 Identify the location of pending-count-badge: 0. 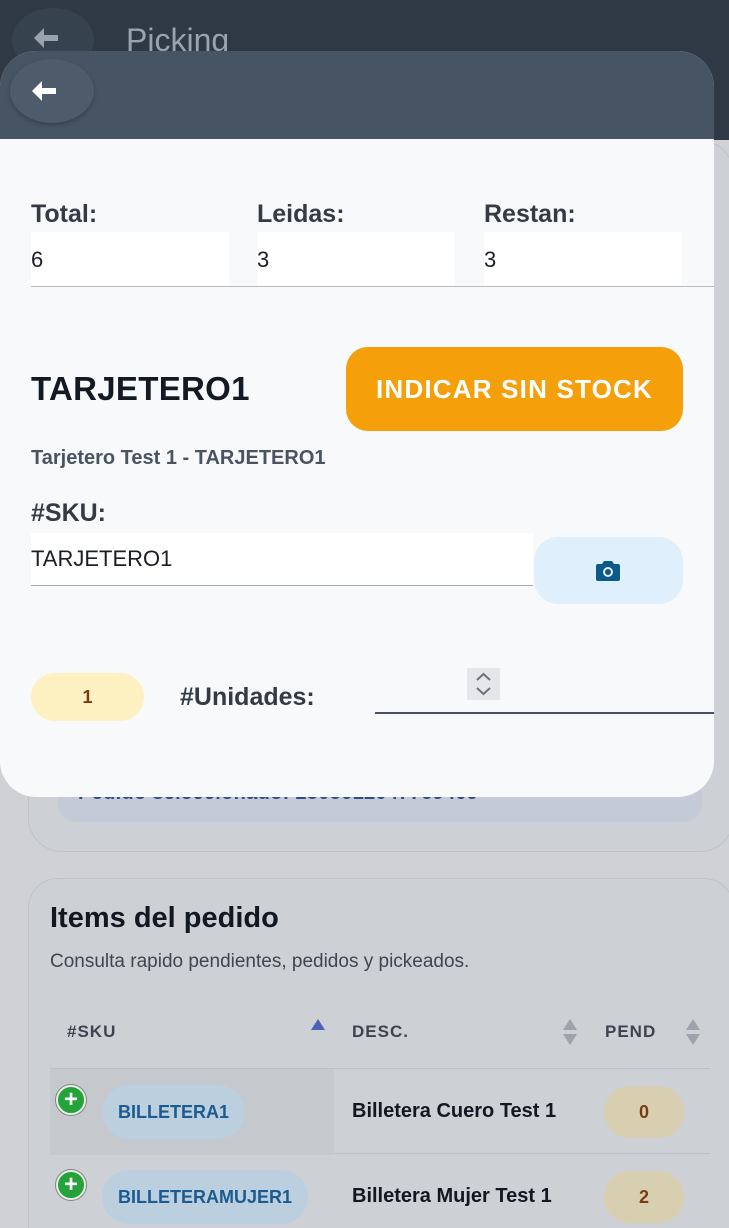
(644, 1112).